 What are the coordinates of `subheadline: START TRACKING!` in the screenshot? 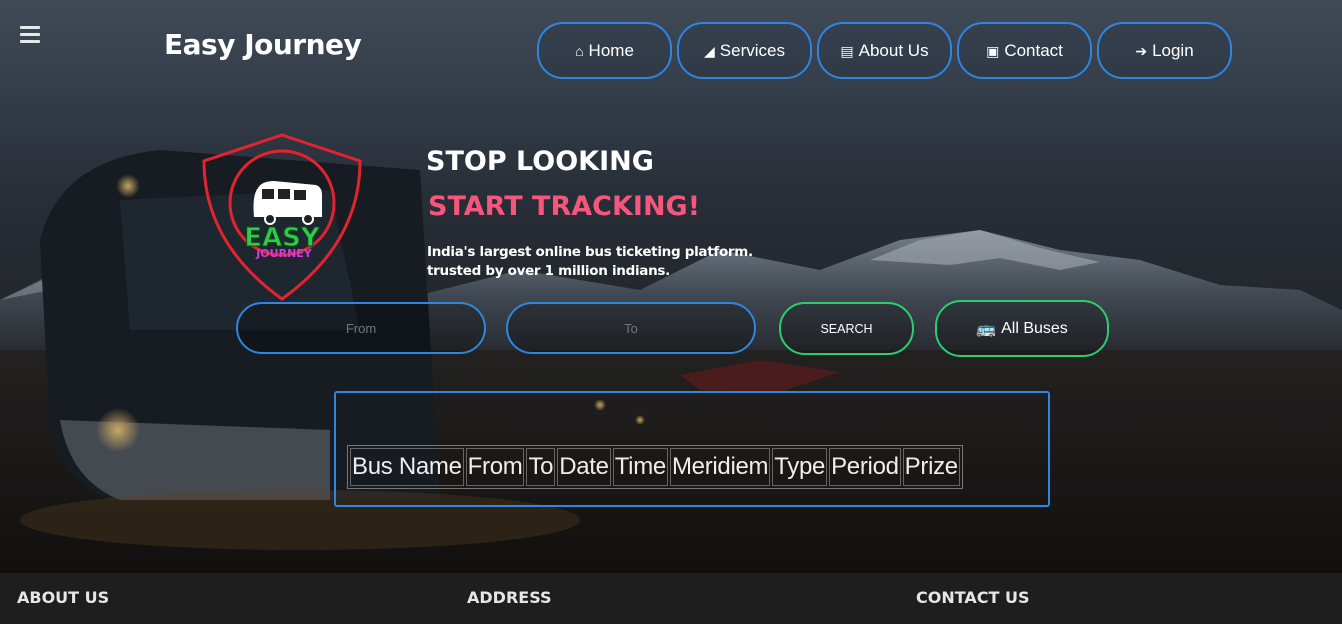 It's located at (564, 206).